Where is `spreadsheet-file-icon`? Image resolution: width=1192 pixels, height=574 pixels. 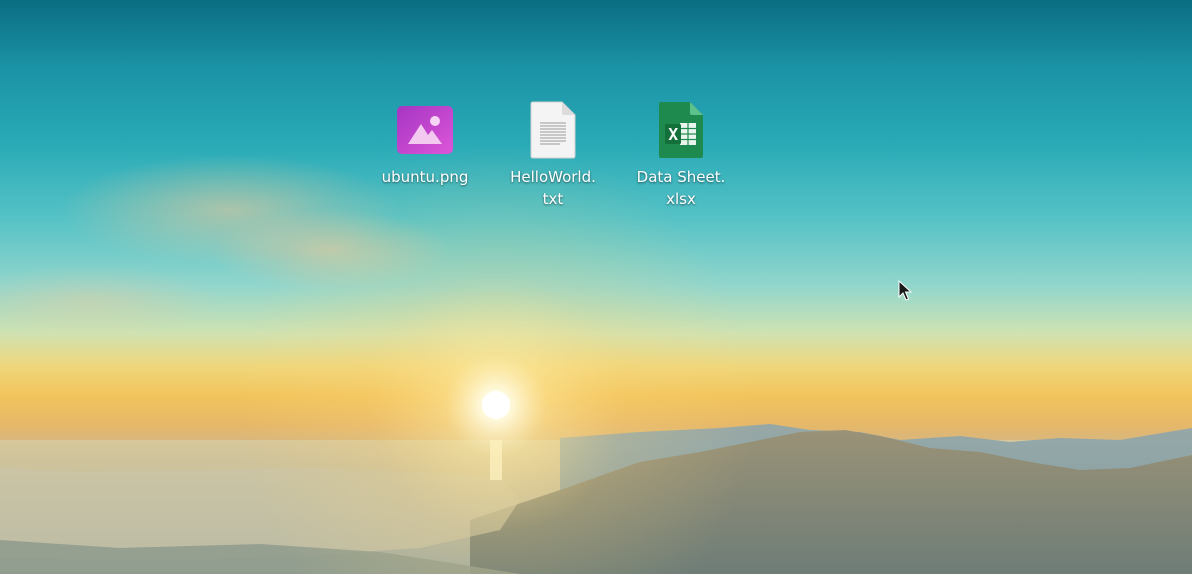
spreadsheet-file-icon is located at coordinates (681, 130).